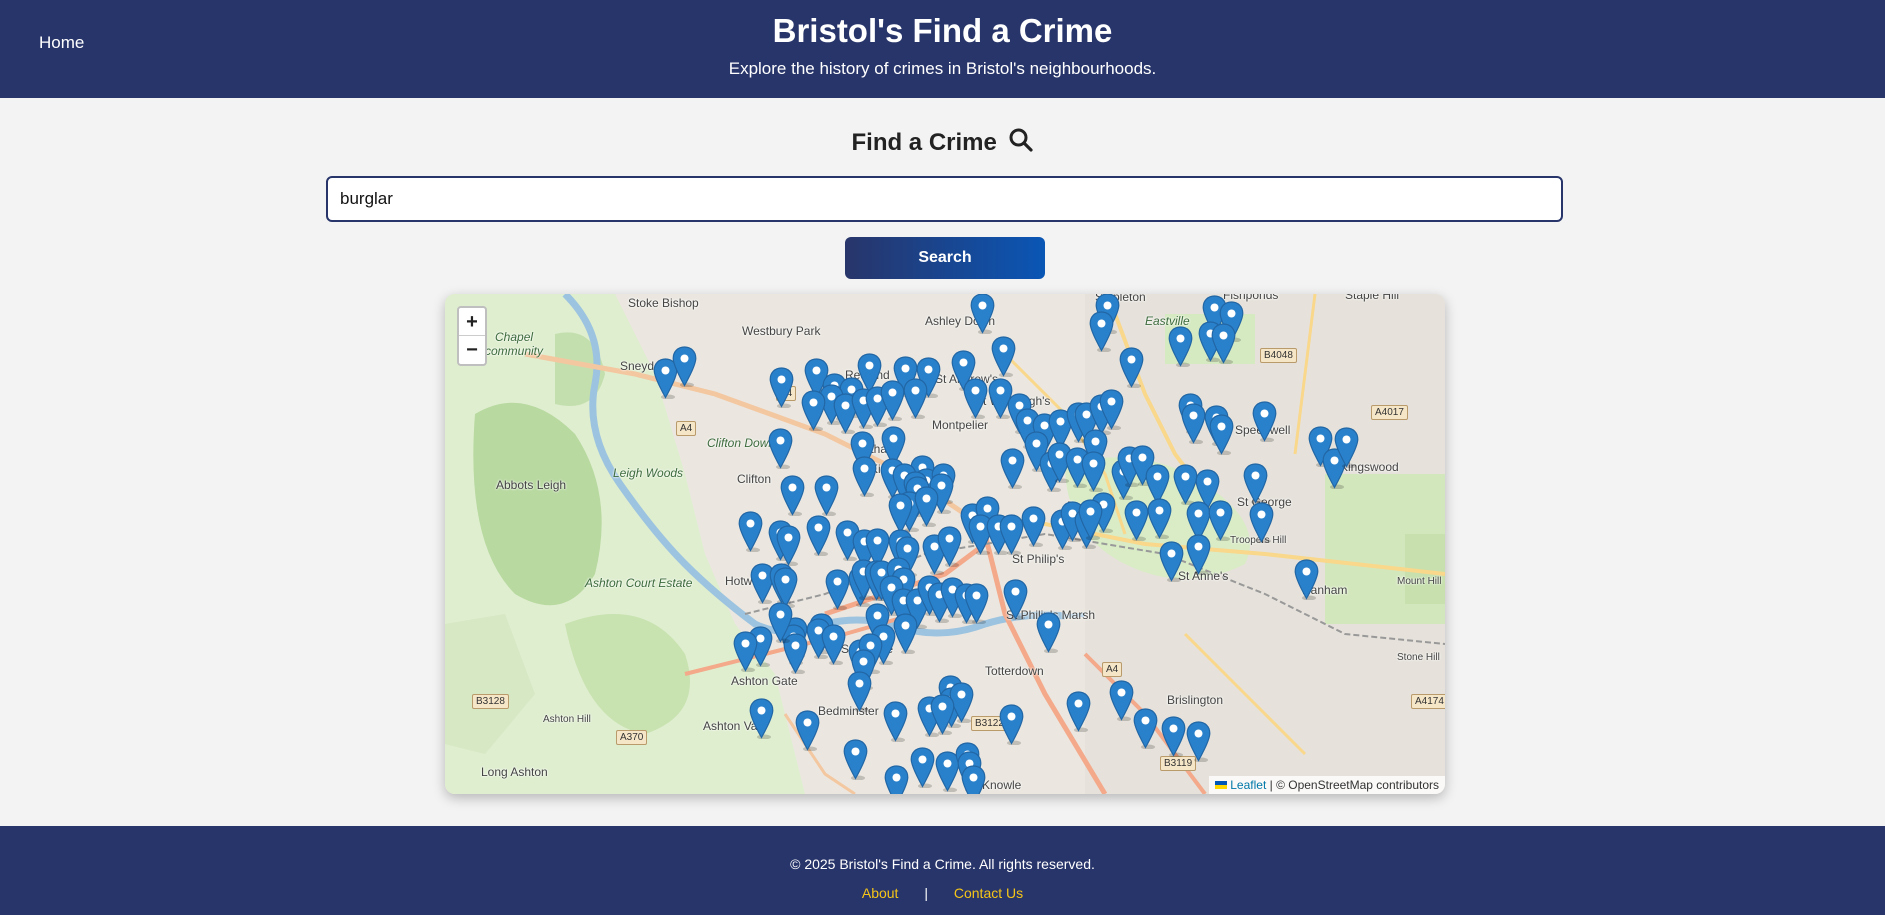 Image resolution: width=1885 pixels, height=915 pixels. I want to click on search-icon, so click(1021, 140).